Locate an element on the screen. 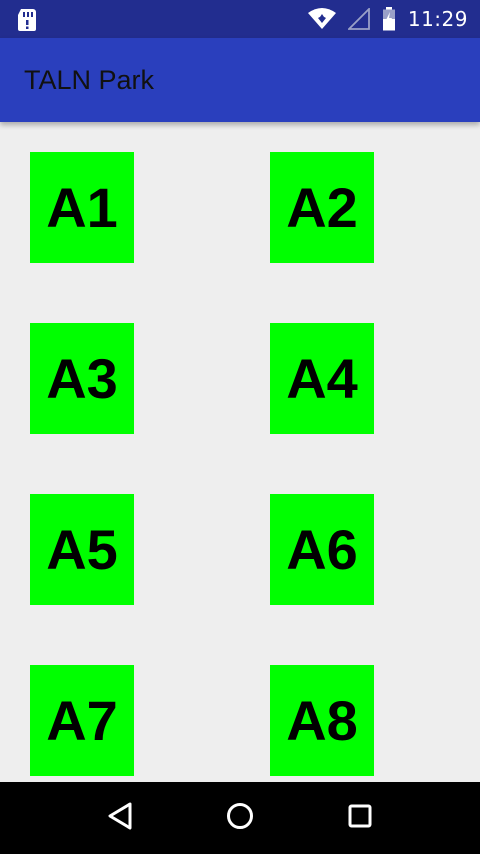 The height and width of the screenshot is (854, 480). home-icon is located at coordinates (240, 818).